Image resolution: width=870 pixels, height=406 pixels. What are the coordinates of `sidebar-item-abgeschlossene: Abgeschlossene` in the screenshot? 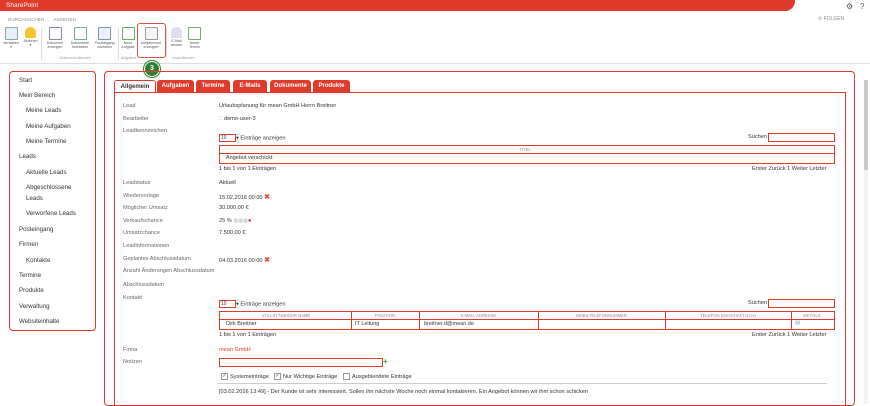 It's located at (48, 188).